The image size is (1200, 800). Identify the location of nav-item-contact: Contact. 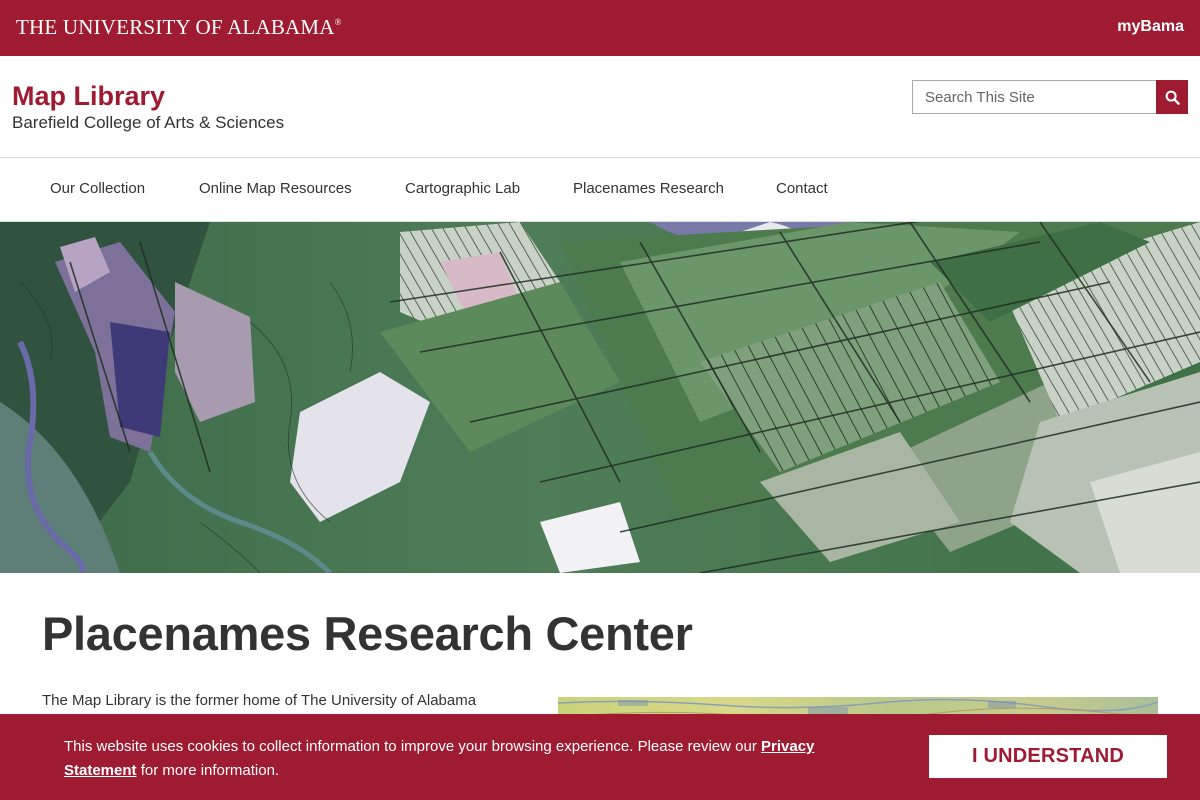
(802, 188).